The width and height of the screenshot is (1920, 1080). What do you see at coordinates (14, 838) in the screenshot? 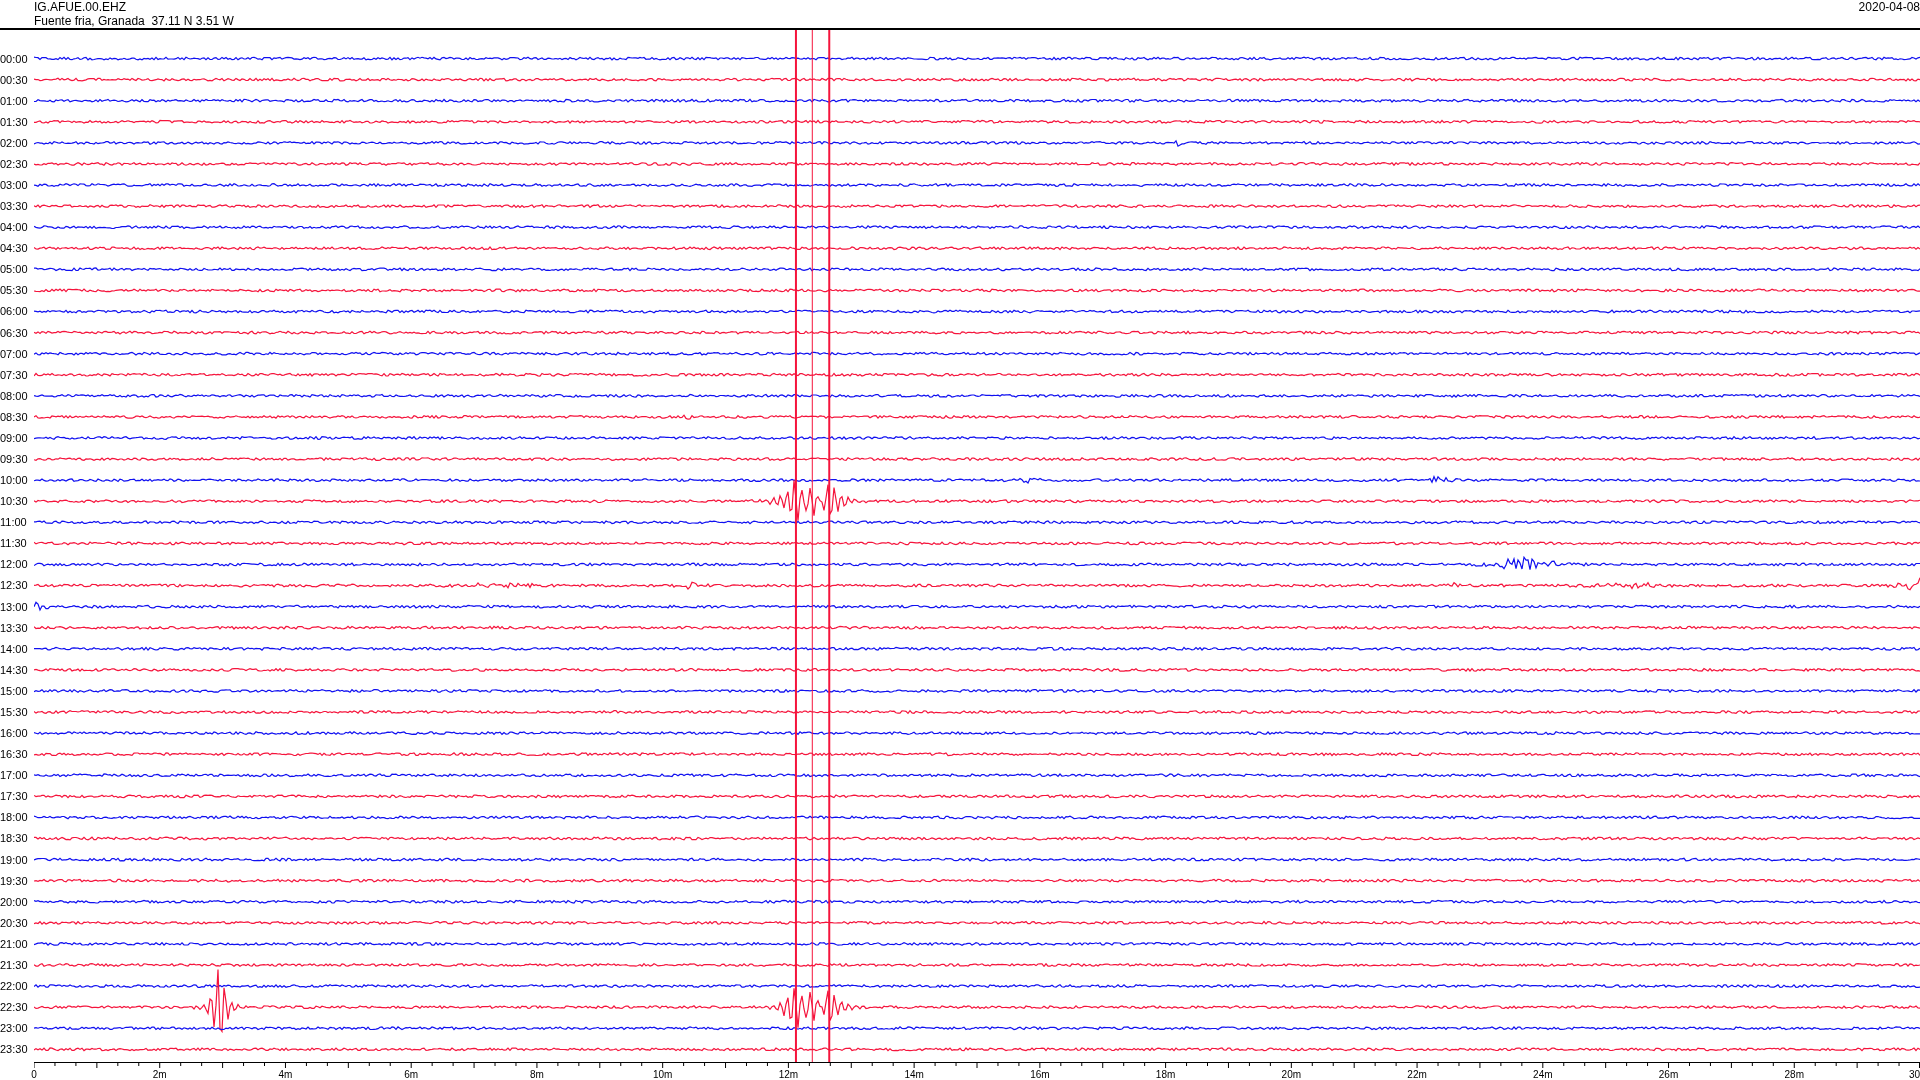
I see `time-label: 18:30` at bounding box center [14, 838].